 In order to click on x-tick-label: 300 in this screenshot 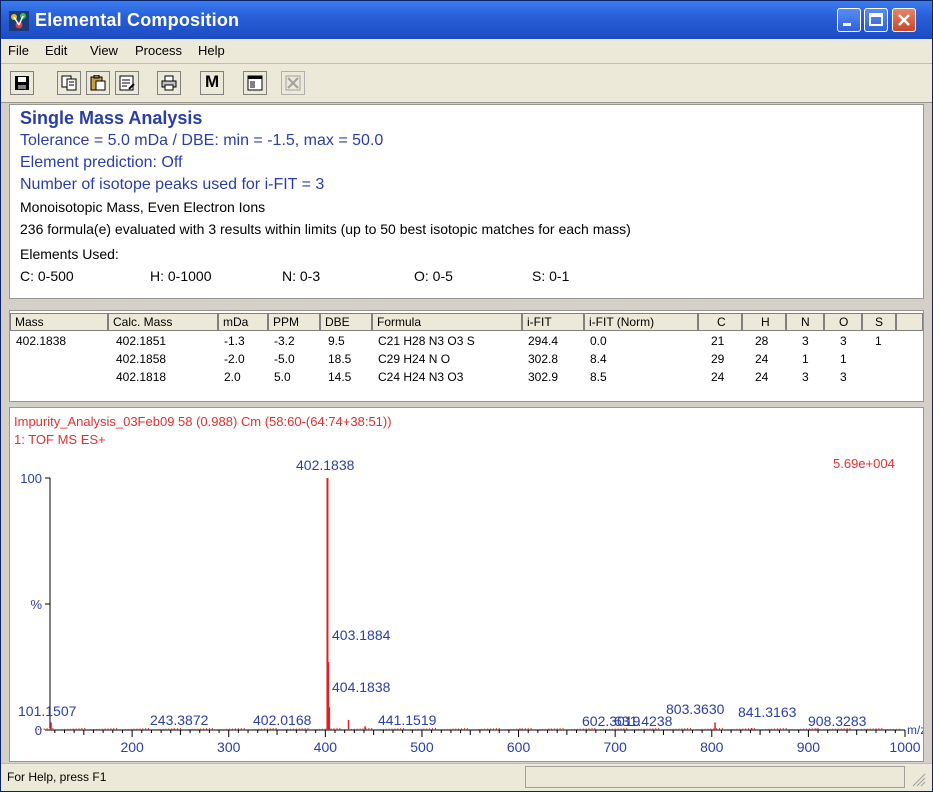, I will do `click(229, 747)`.